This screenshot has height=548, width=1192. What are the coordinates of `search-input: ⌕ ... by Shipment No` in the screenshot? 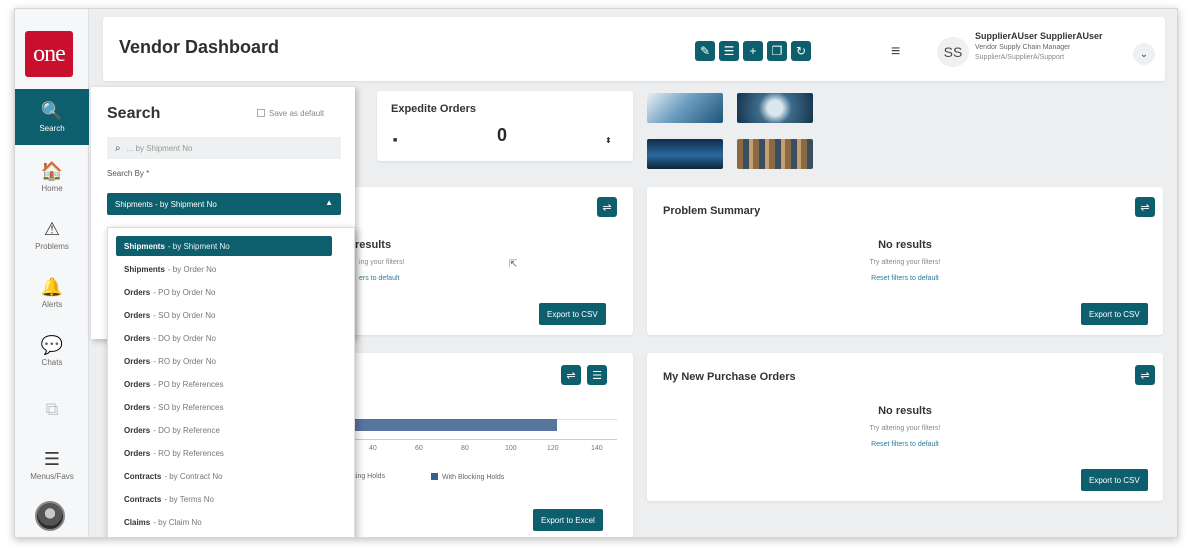 It's located at (224, 148).